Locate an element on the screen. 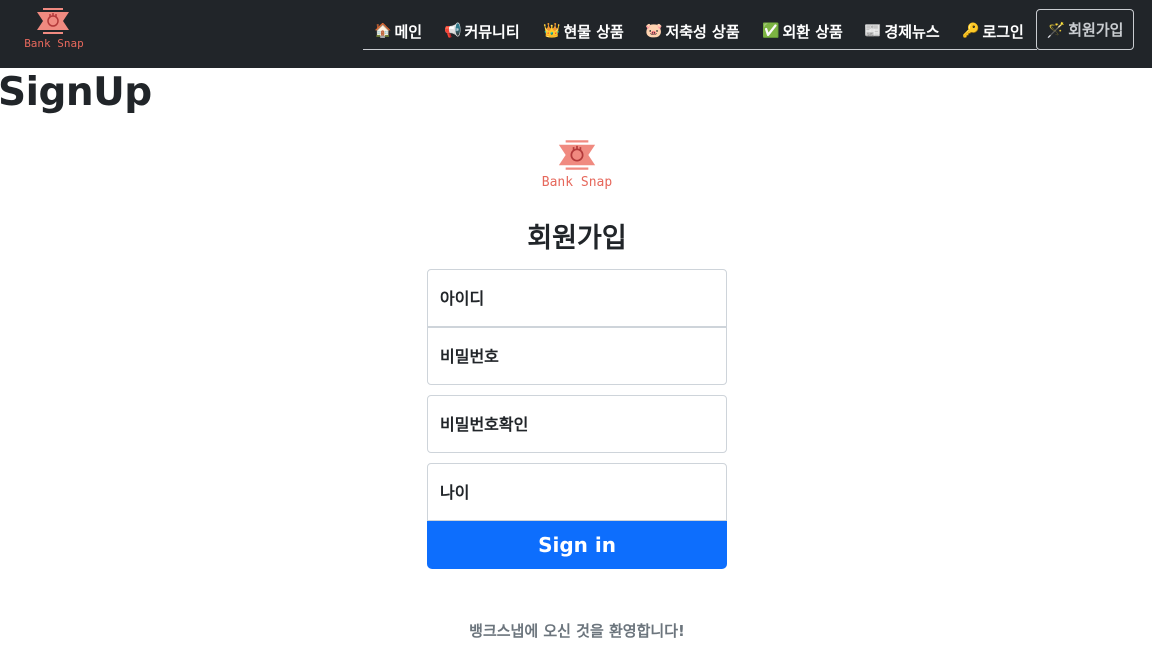  nav-item-login: 🔑 로그인 is located at coordinates (993, 31).